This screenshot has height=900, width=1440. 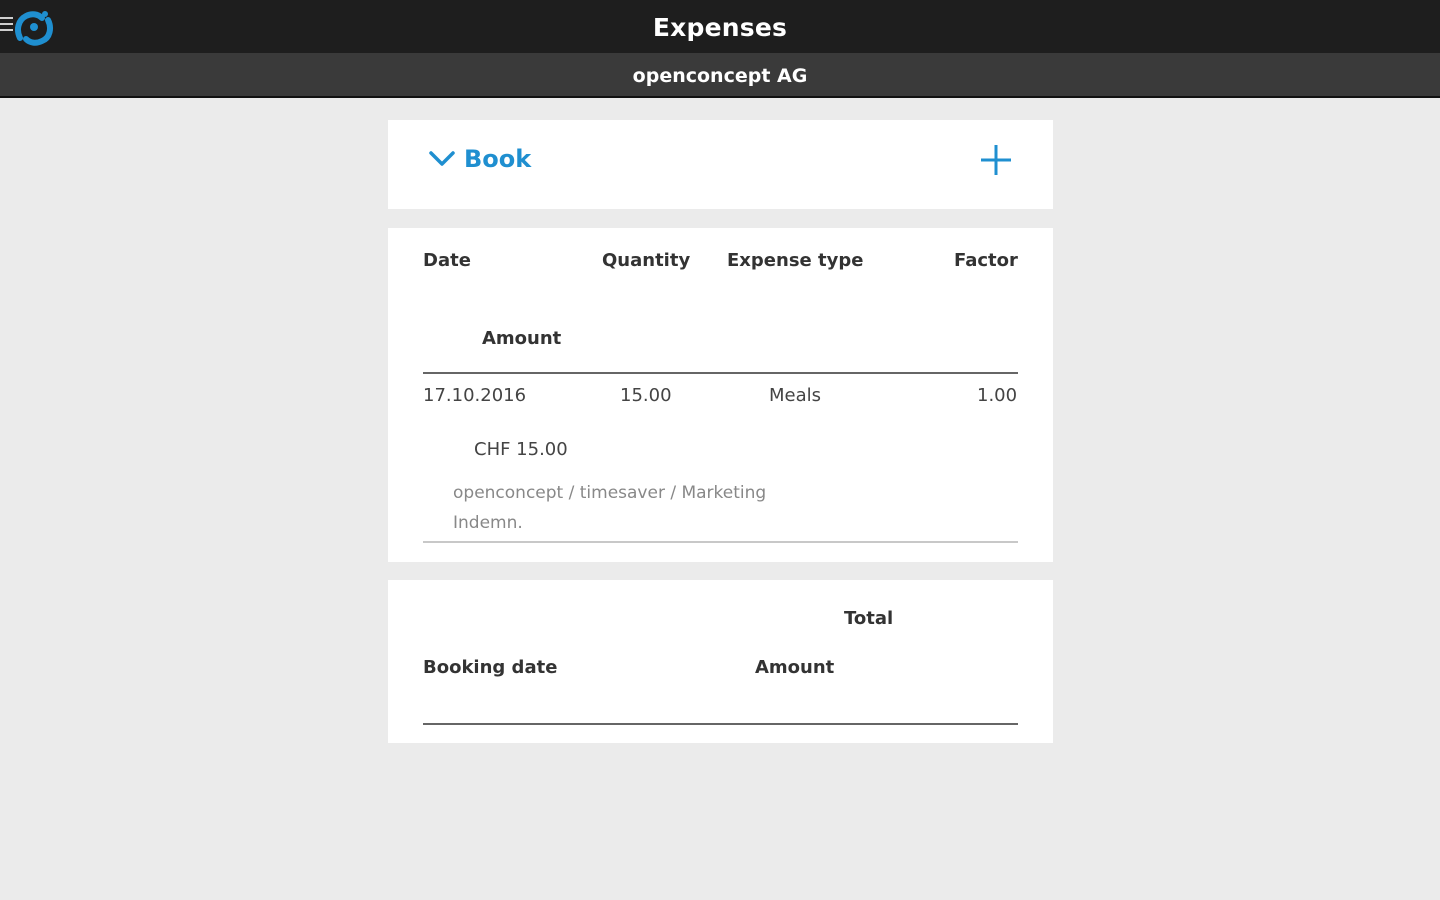 I want to click on column-header-date: Date, so click(x=447, y=260).